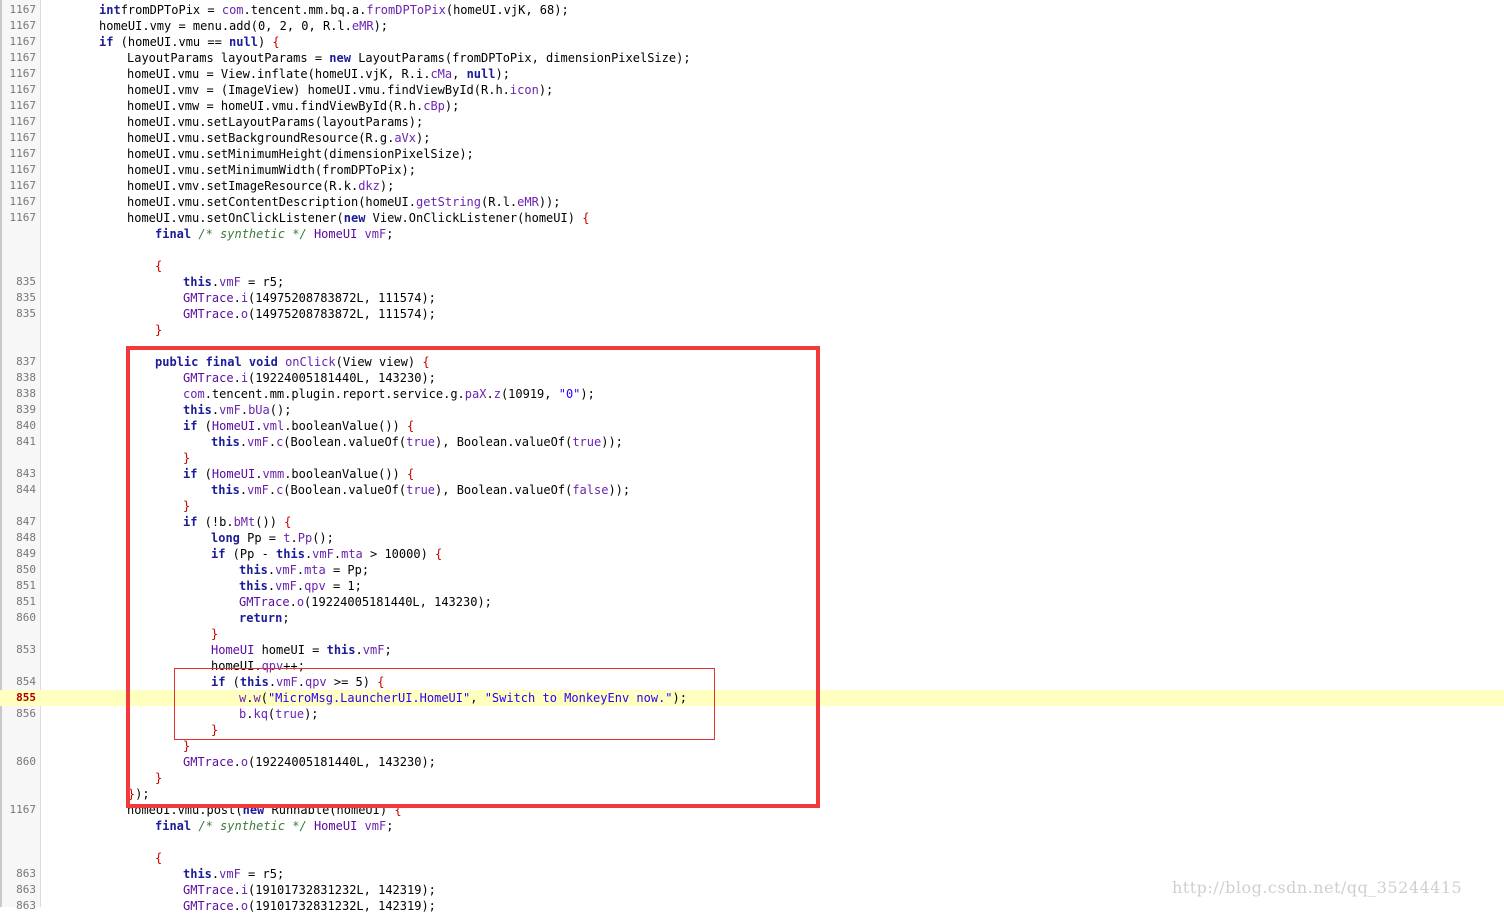 The image size is (1504, 914). I want to click on code-line: 835 GMTrace.i(14975208783872L, 111574);, so click(752, 298).